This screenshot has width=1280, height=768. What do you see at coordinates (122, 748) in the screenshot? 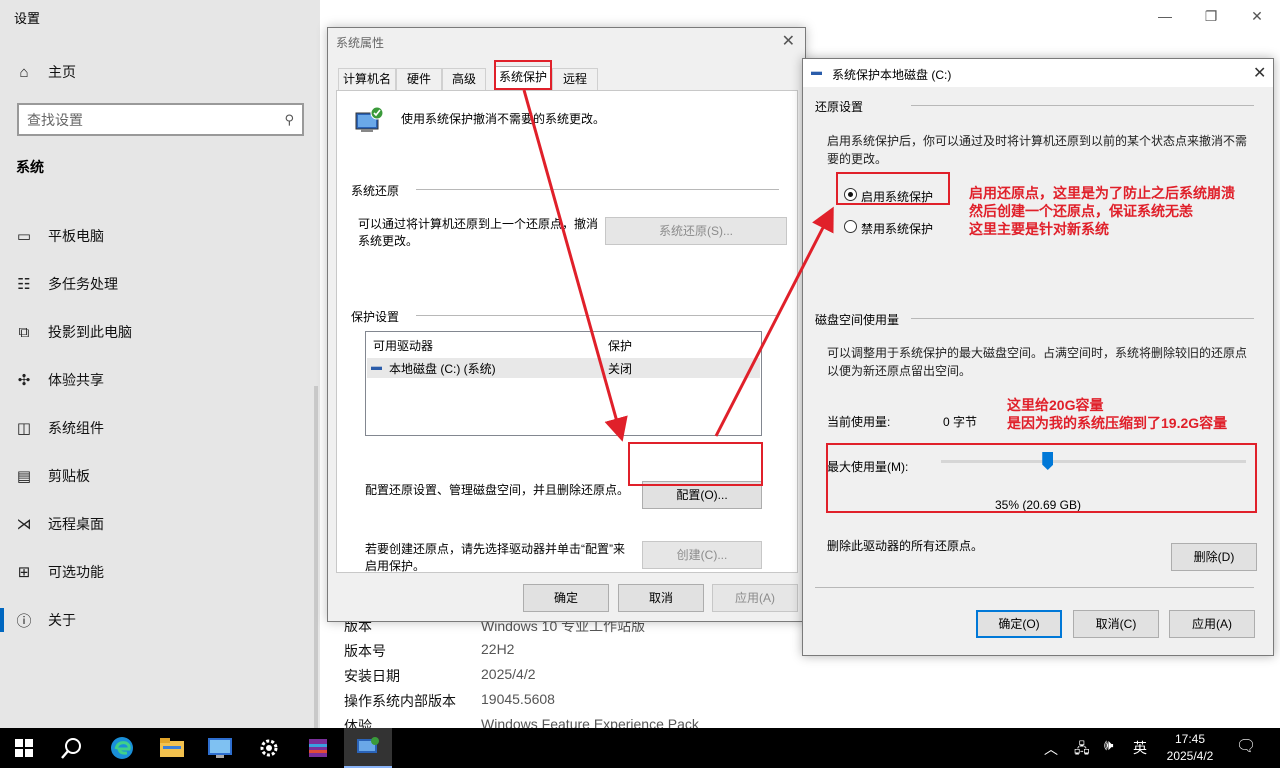
I see `edge-icon` at bounding box center [122, 748].